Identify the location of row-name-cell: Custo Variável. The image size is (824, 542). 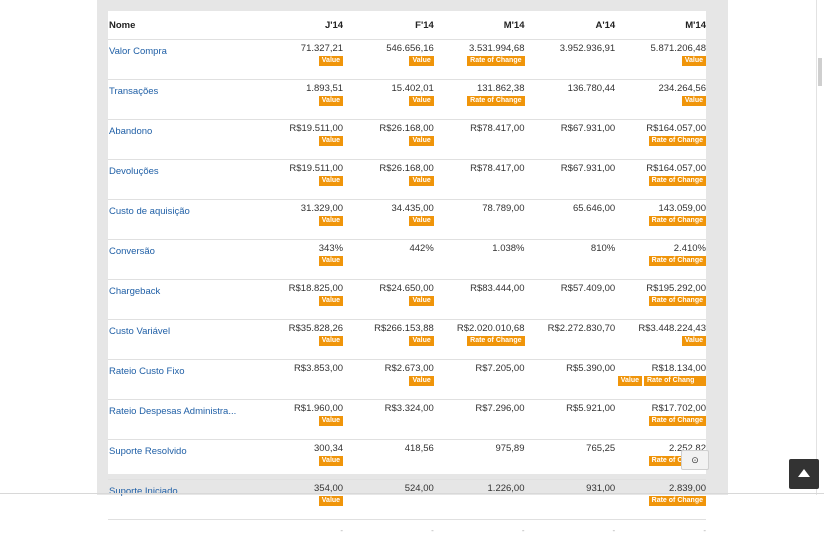
(175, 340).